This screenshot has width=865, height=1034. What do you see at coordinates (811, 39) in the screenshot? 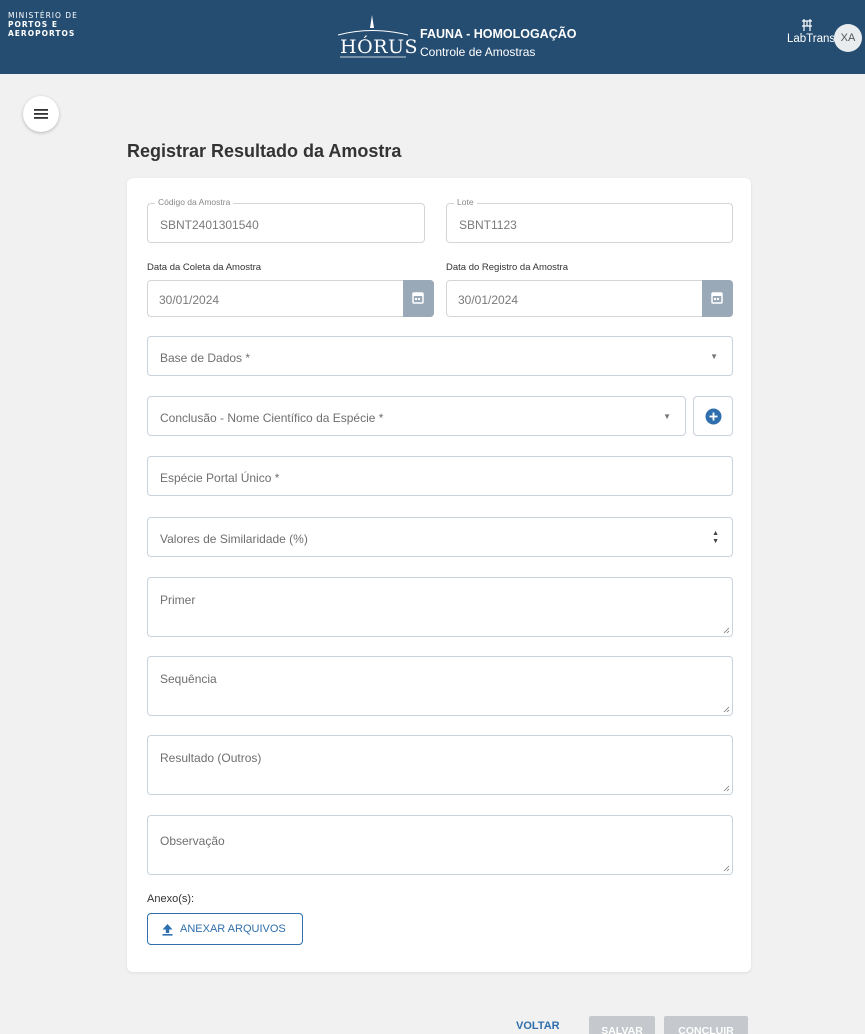
I see `labtrans-label: LabTrans` at bounding box center [811, 39].